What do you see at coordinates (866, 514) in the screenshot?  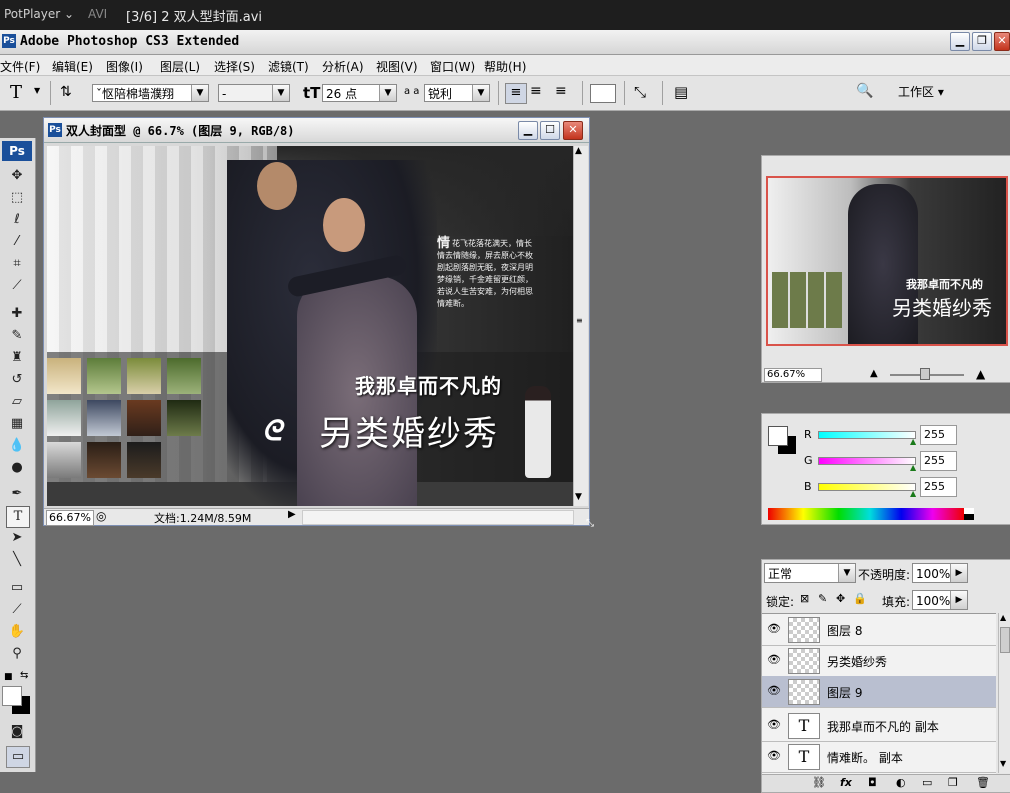 I see `color-spectrum-ramp` at bounding box center [866, 514].